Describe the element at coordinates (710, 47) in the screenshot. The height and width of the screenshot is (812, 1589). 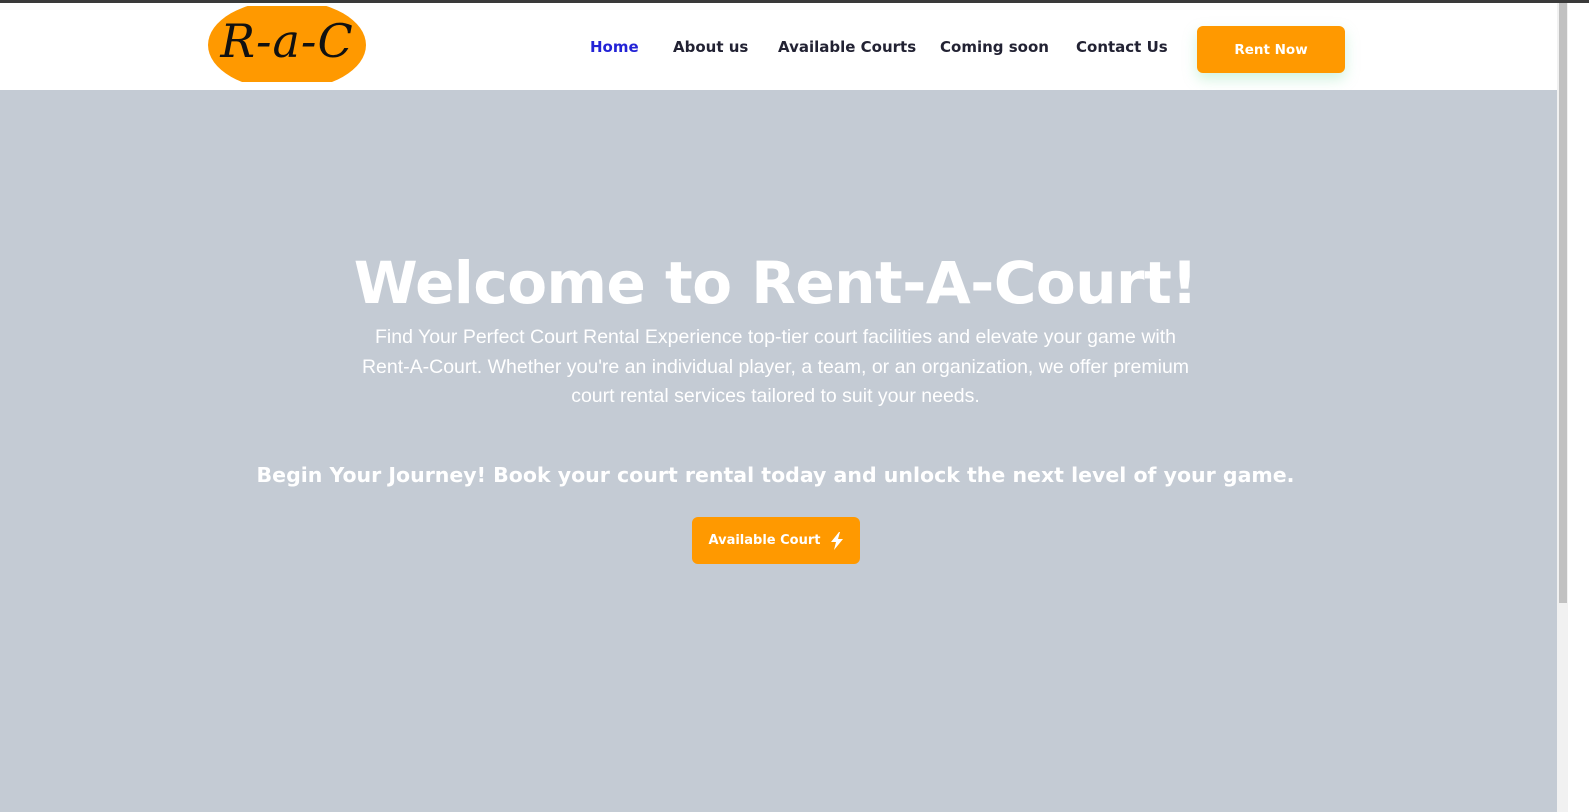
I see `nav-about-us: About us` at that location.